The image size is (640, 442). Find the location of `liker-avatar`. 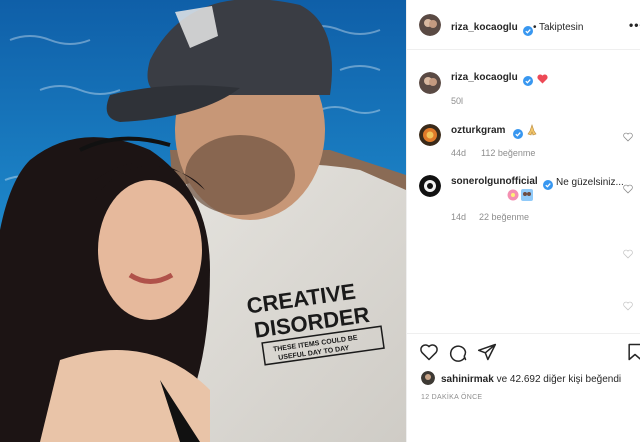

liker-avatar is located at coordinates (428, 378).